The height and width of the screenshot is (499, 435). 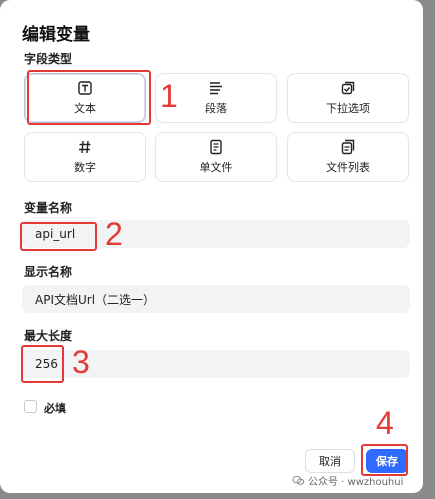 What do you see at coordinates (55, 408) in the screenshot?
I see `required-label: 必填` at bounding box center [55, 408].